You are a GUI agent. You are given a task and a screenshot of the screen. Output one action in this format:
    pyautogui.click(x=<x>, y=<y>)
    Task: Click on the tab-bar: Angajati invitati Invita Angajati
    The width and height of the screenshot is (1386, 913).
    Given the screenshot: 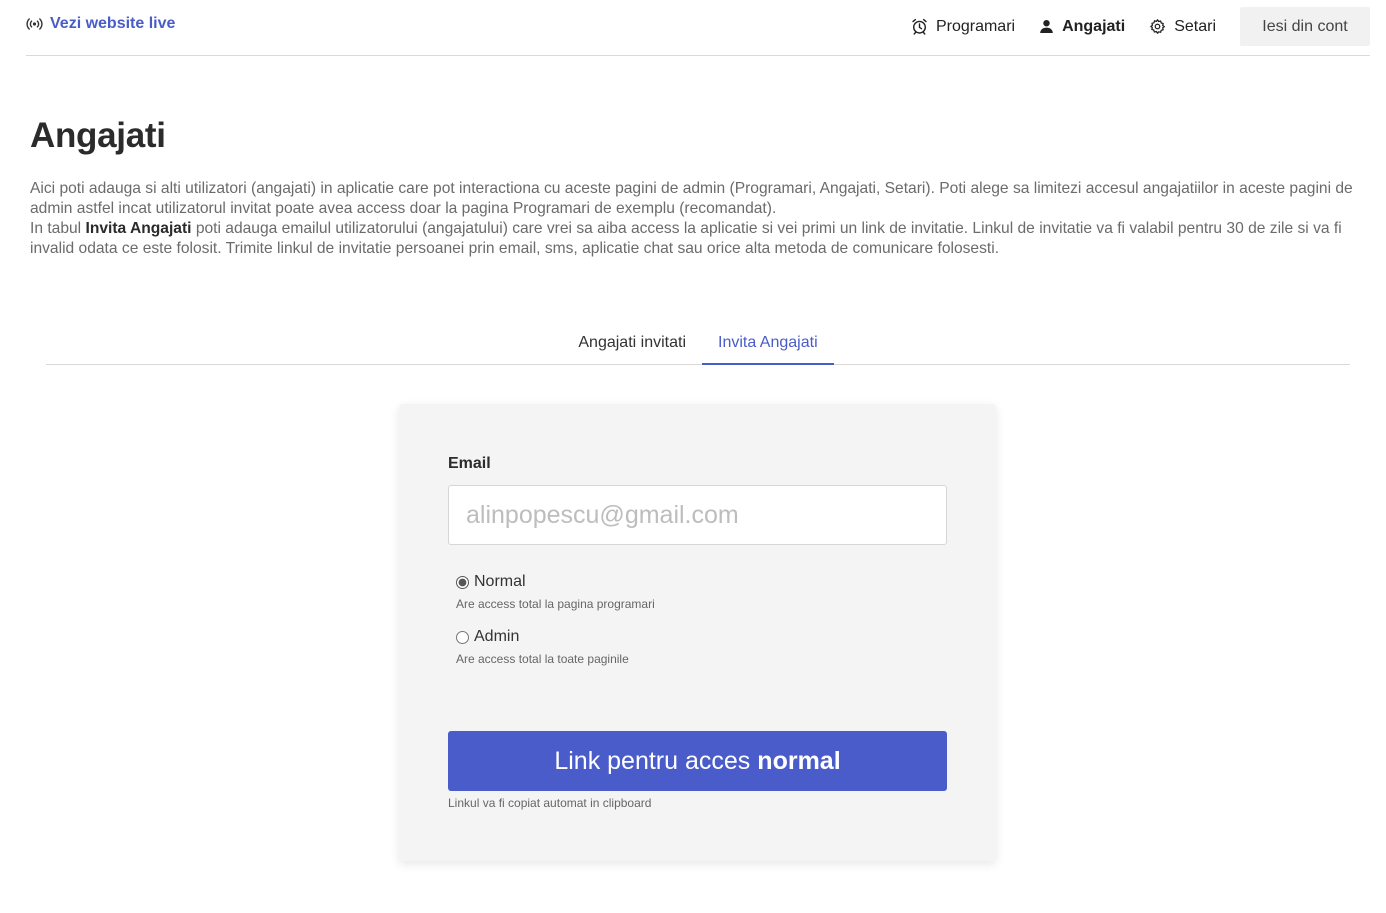 What is the action you would take?
    pyautogui.click(x=698, y=344)
    